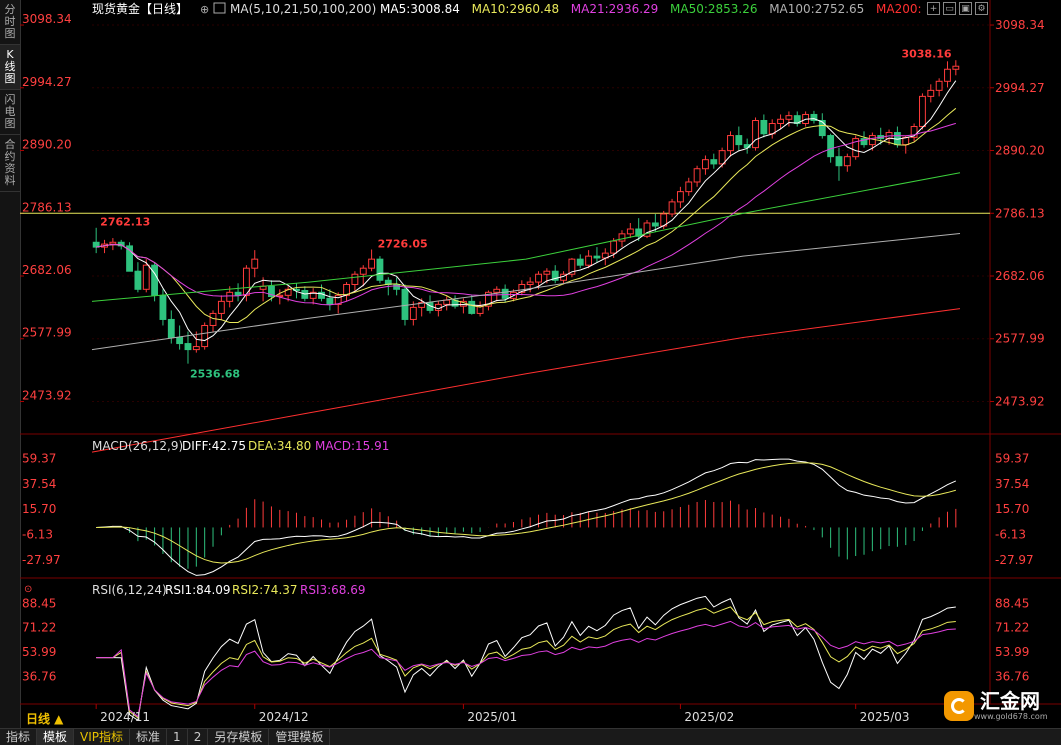  I want to click on rsi1-value: RSI1:84.09, so click(198, 590).